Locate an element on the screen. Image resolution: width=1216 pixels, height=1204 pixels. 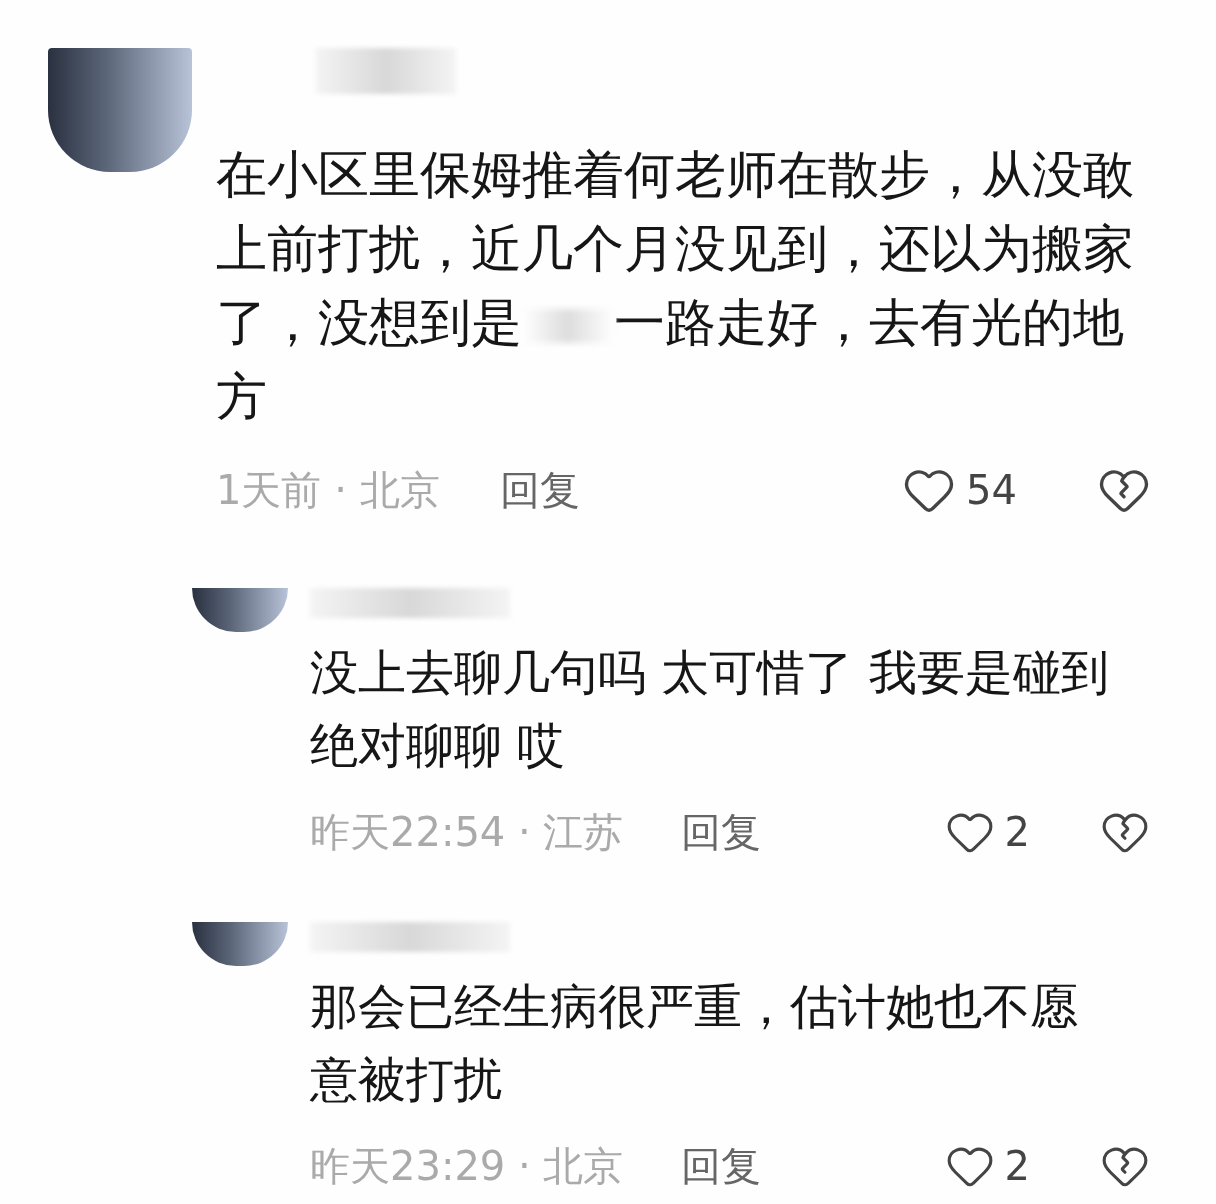
avatar is located at coordinates (120, 110).